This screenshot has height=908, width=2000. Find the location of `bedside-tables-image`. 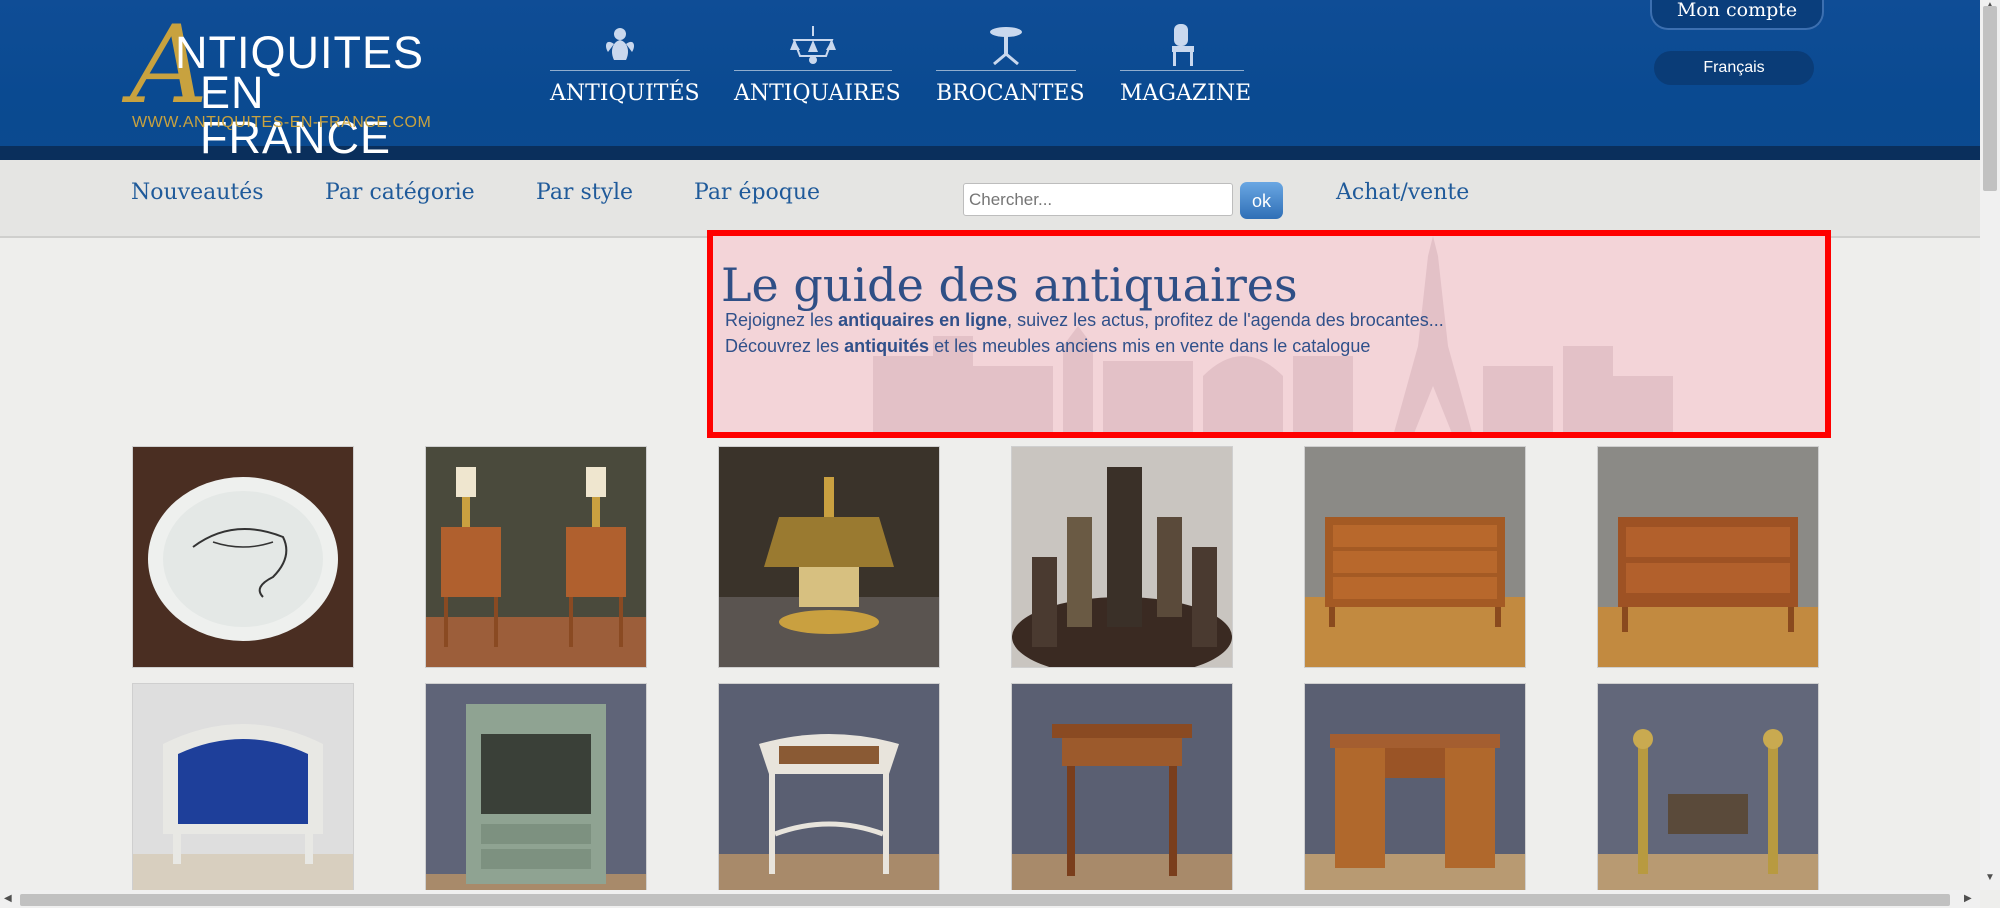

bedside-tables-image is located at coordinates (536, 557).